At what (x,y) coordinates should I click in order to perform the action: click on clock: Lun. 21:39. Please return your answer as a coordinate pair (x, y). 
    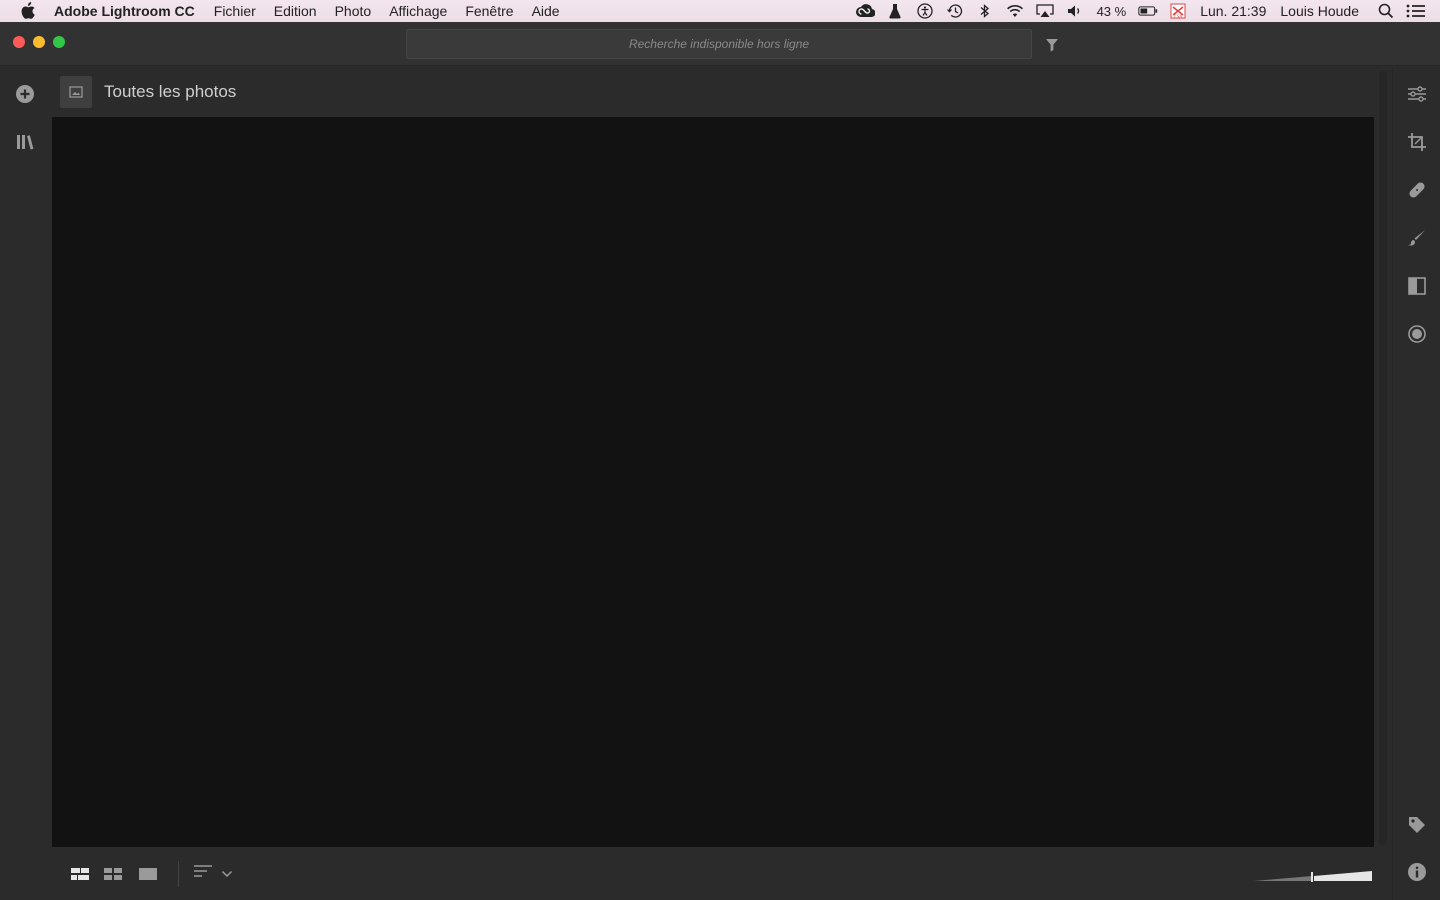
    Looking at the image, I should click on (1233, 11).